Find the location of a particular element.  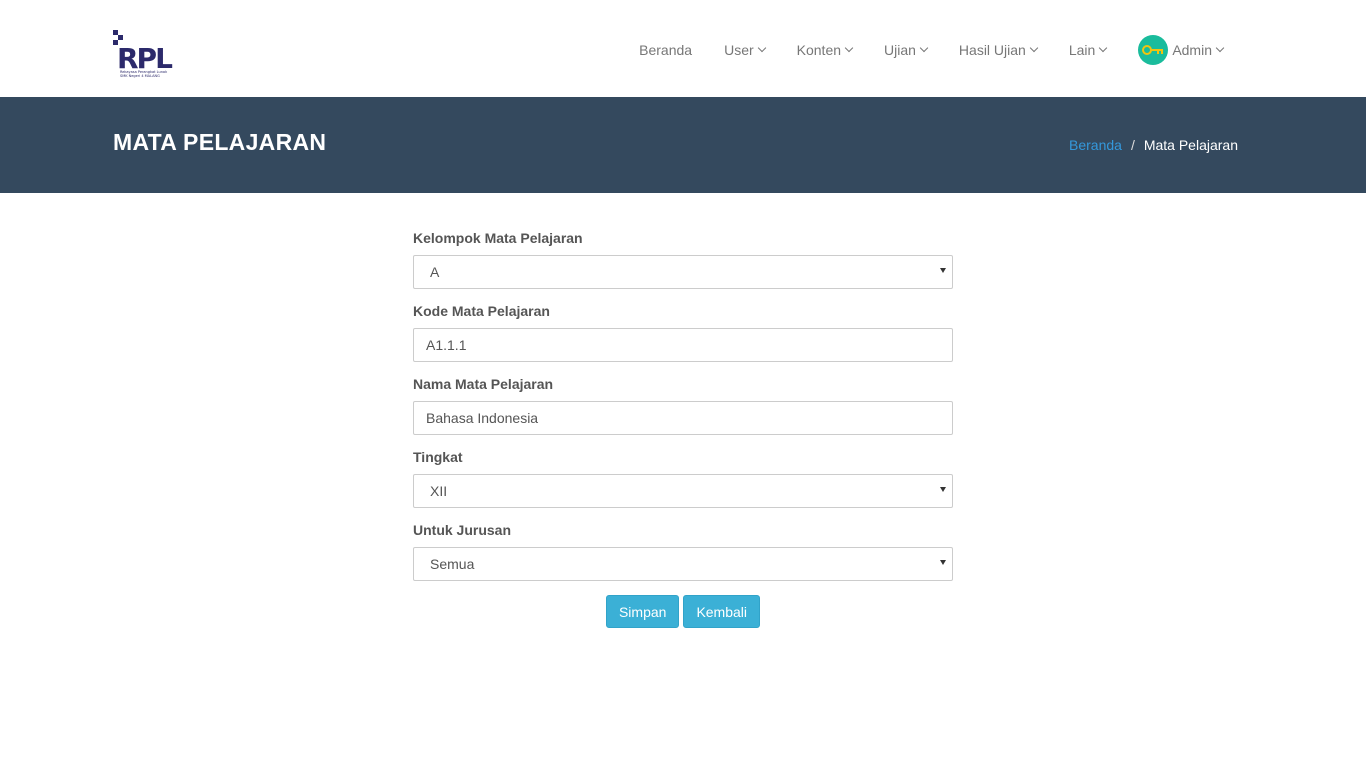

nama-input: Bahasa Indonesia is located at coordinates (683, 418).